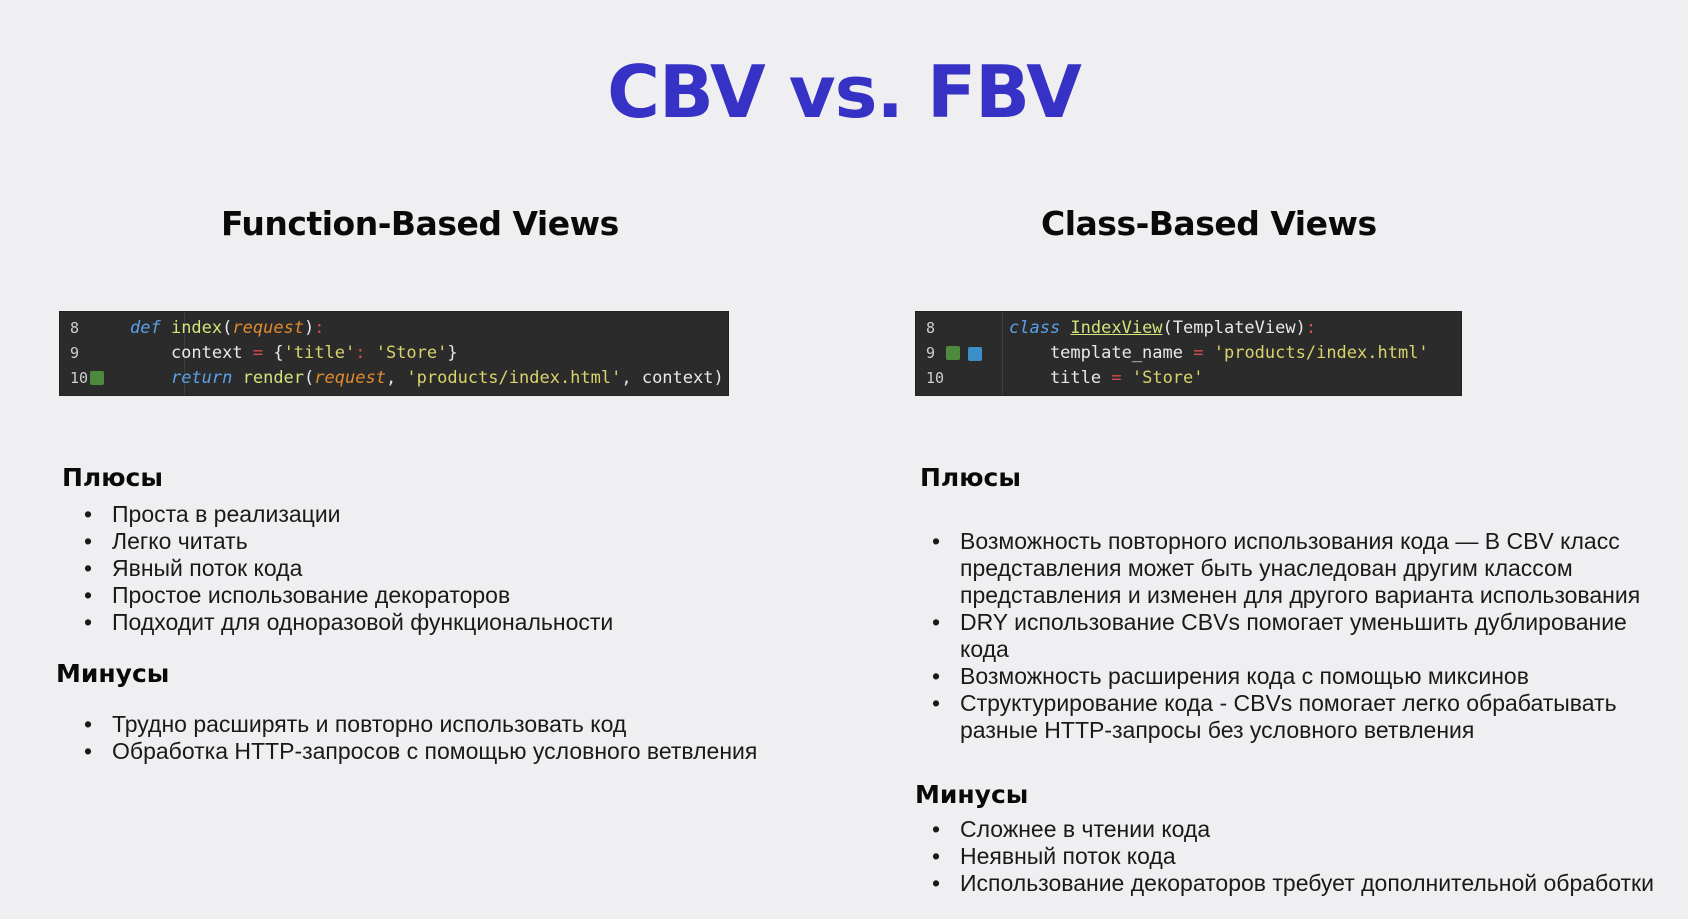 The height and width of the screenshot is (919, 1688). Describe the element at coordinates (1040, 328) in the screenshot. I see `code-token: class` at that location.